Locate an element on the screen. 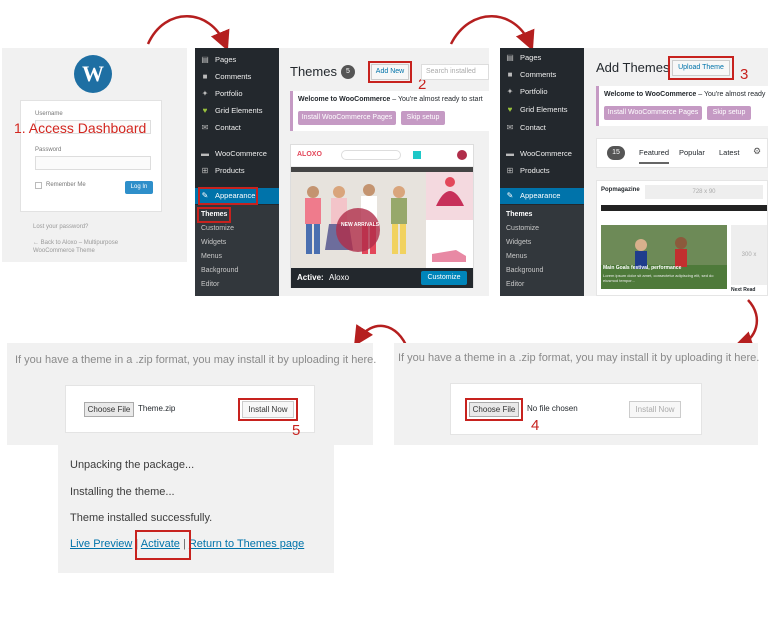  password-label: Password is located at coordinates (48, 150).